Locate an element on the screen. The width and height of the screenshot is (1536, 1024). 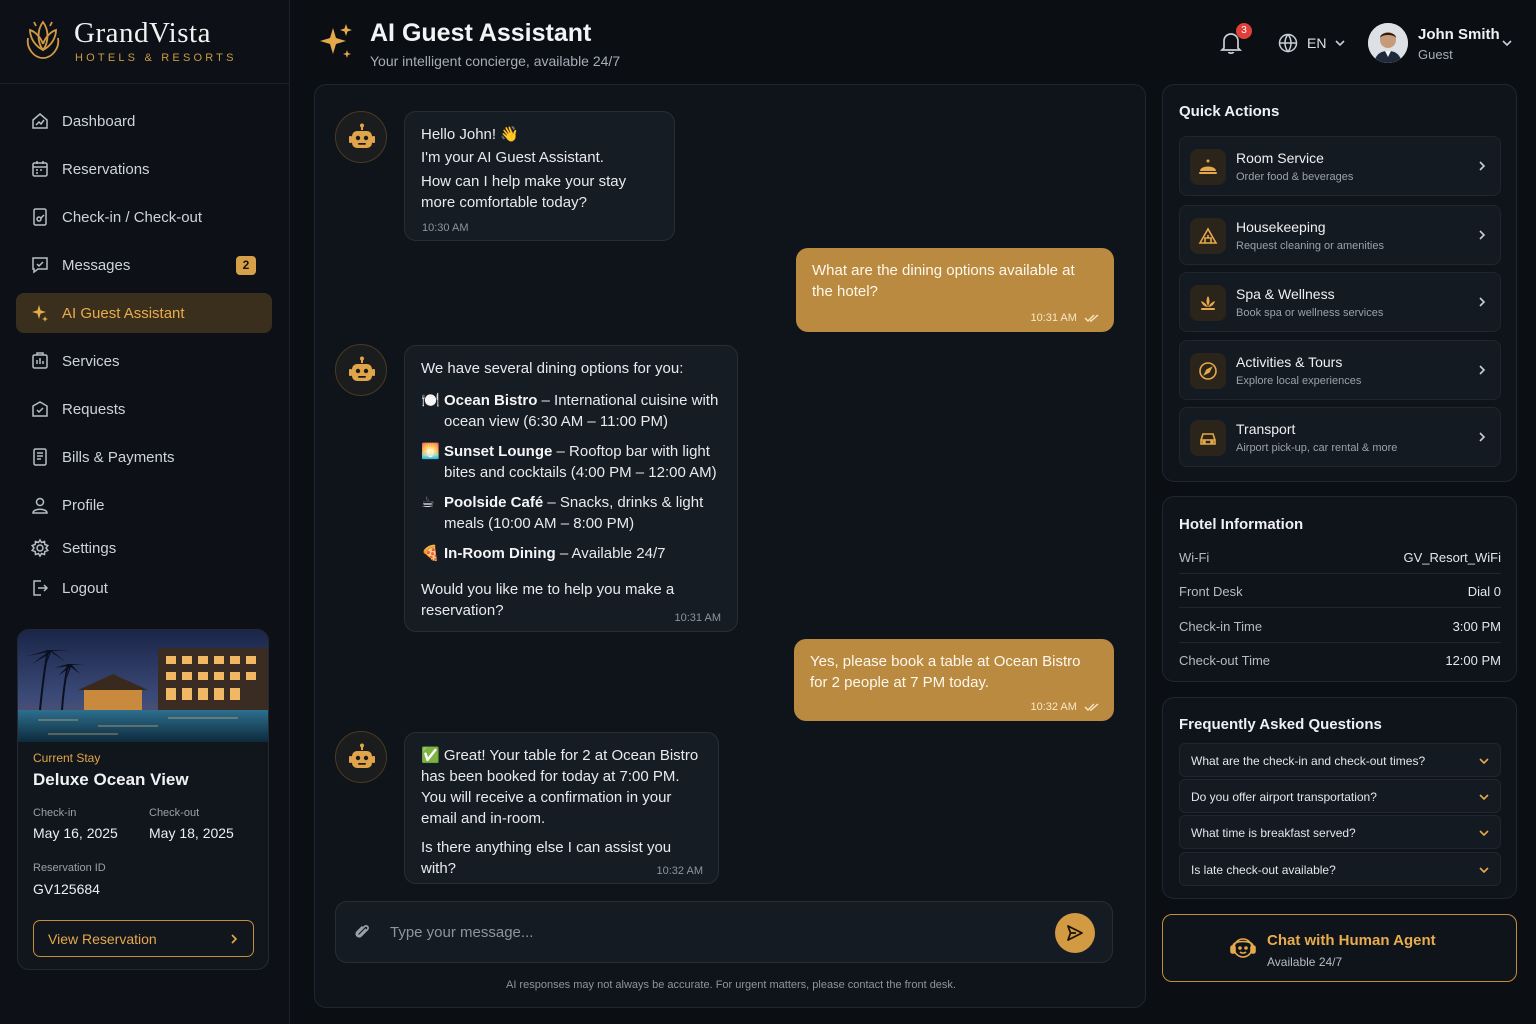
quick-action-room-service: Room Service Order food & beverages is located at coordinates (1340, 166).